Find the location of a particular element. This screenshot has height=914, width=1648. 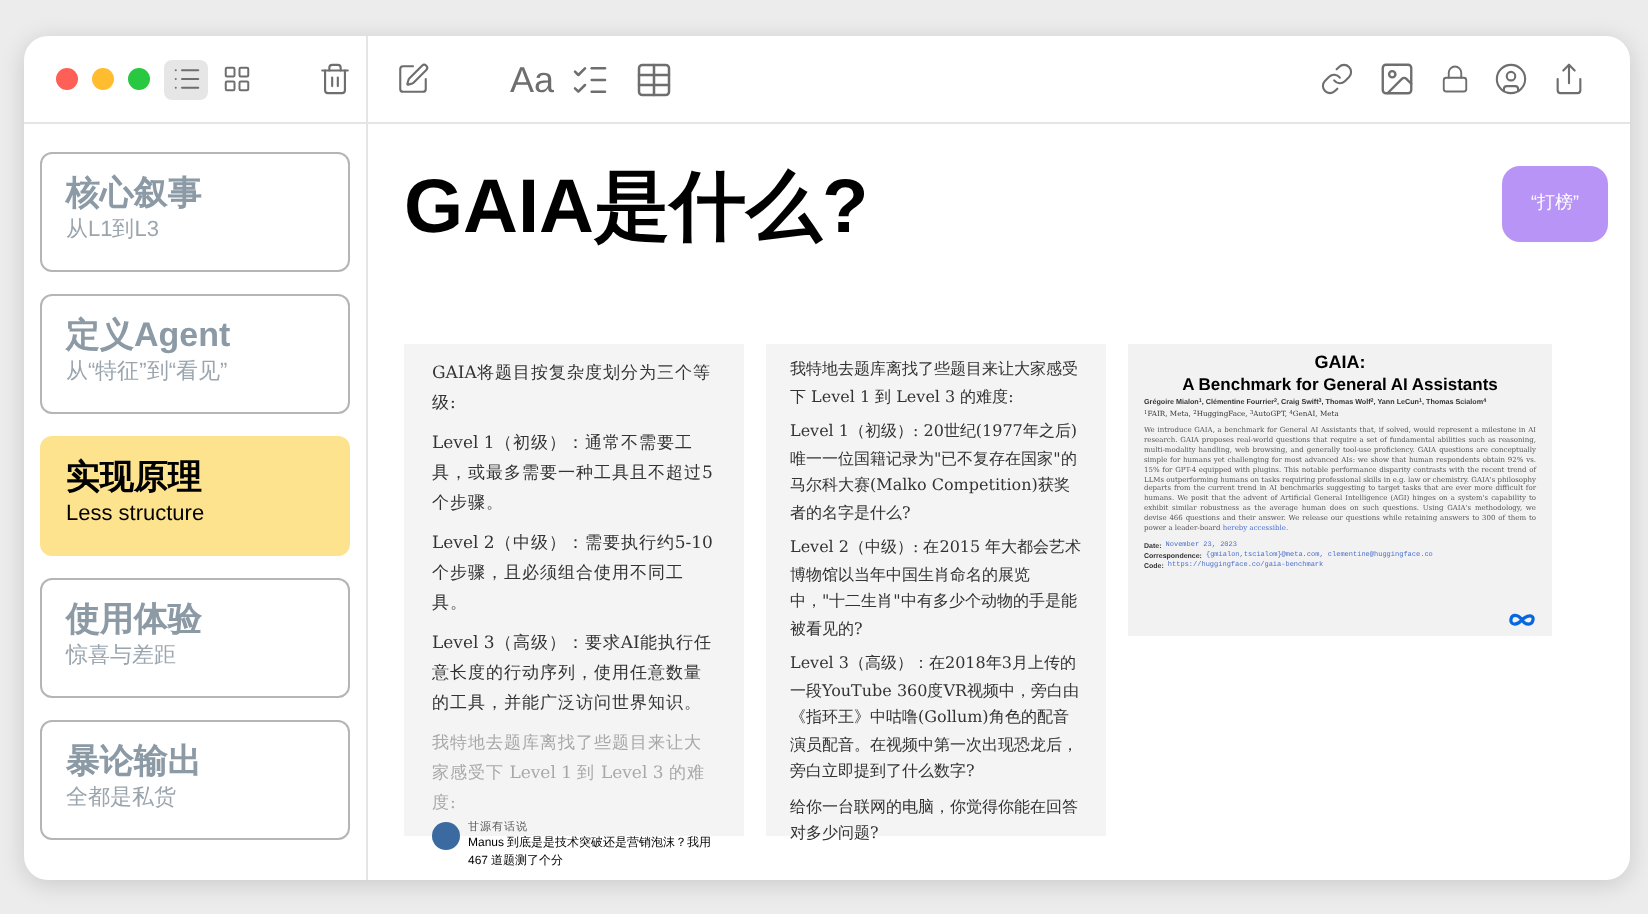

sidebar-item: 定义Agent 从“特征”到“看见” is located at coordinates (195, 354).